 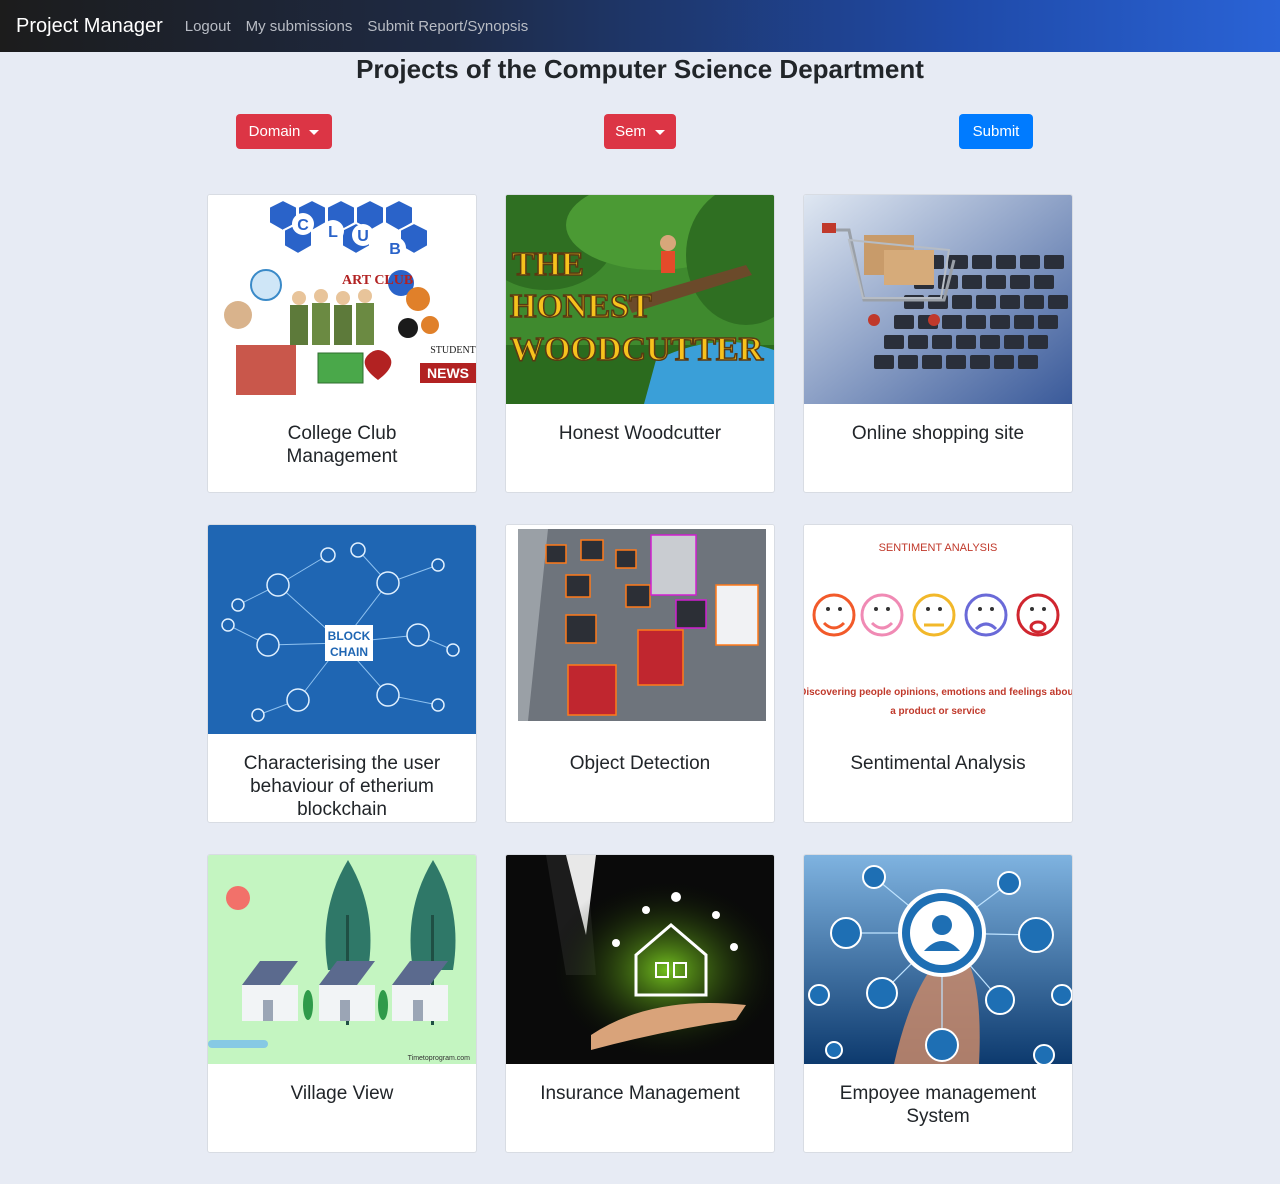 What do you see at coordinates (938, 1105) in the screenshot?
I see `project-title: Empoyee management System` at bounding box center [938, 1105].